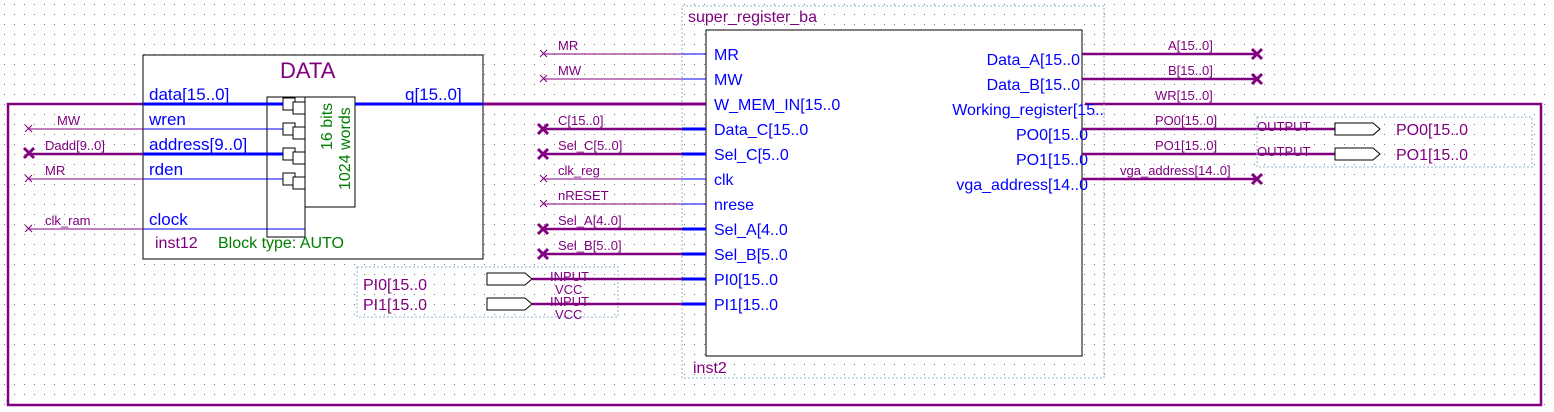 The width and height of the screenshot is (1554, 412). I want to click on ram-net-dadd: Dadd[9..0], so click(75, 145).